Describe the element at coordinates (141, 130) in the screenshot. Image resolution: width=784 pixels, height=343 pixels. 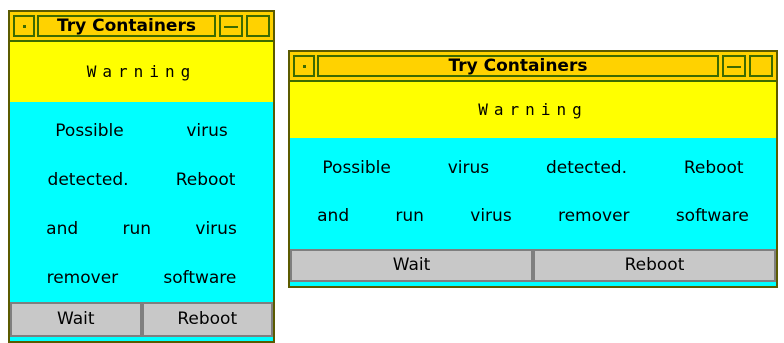
I see `message-row: Possible virus` at that location.